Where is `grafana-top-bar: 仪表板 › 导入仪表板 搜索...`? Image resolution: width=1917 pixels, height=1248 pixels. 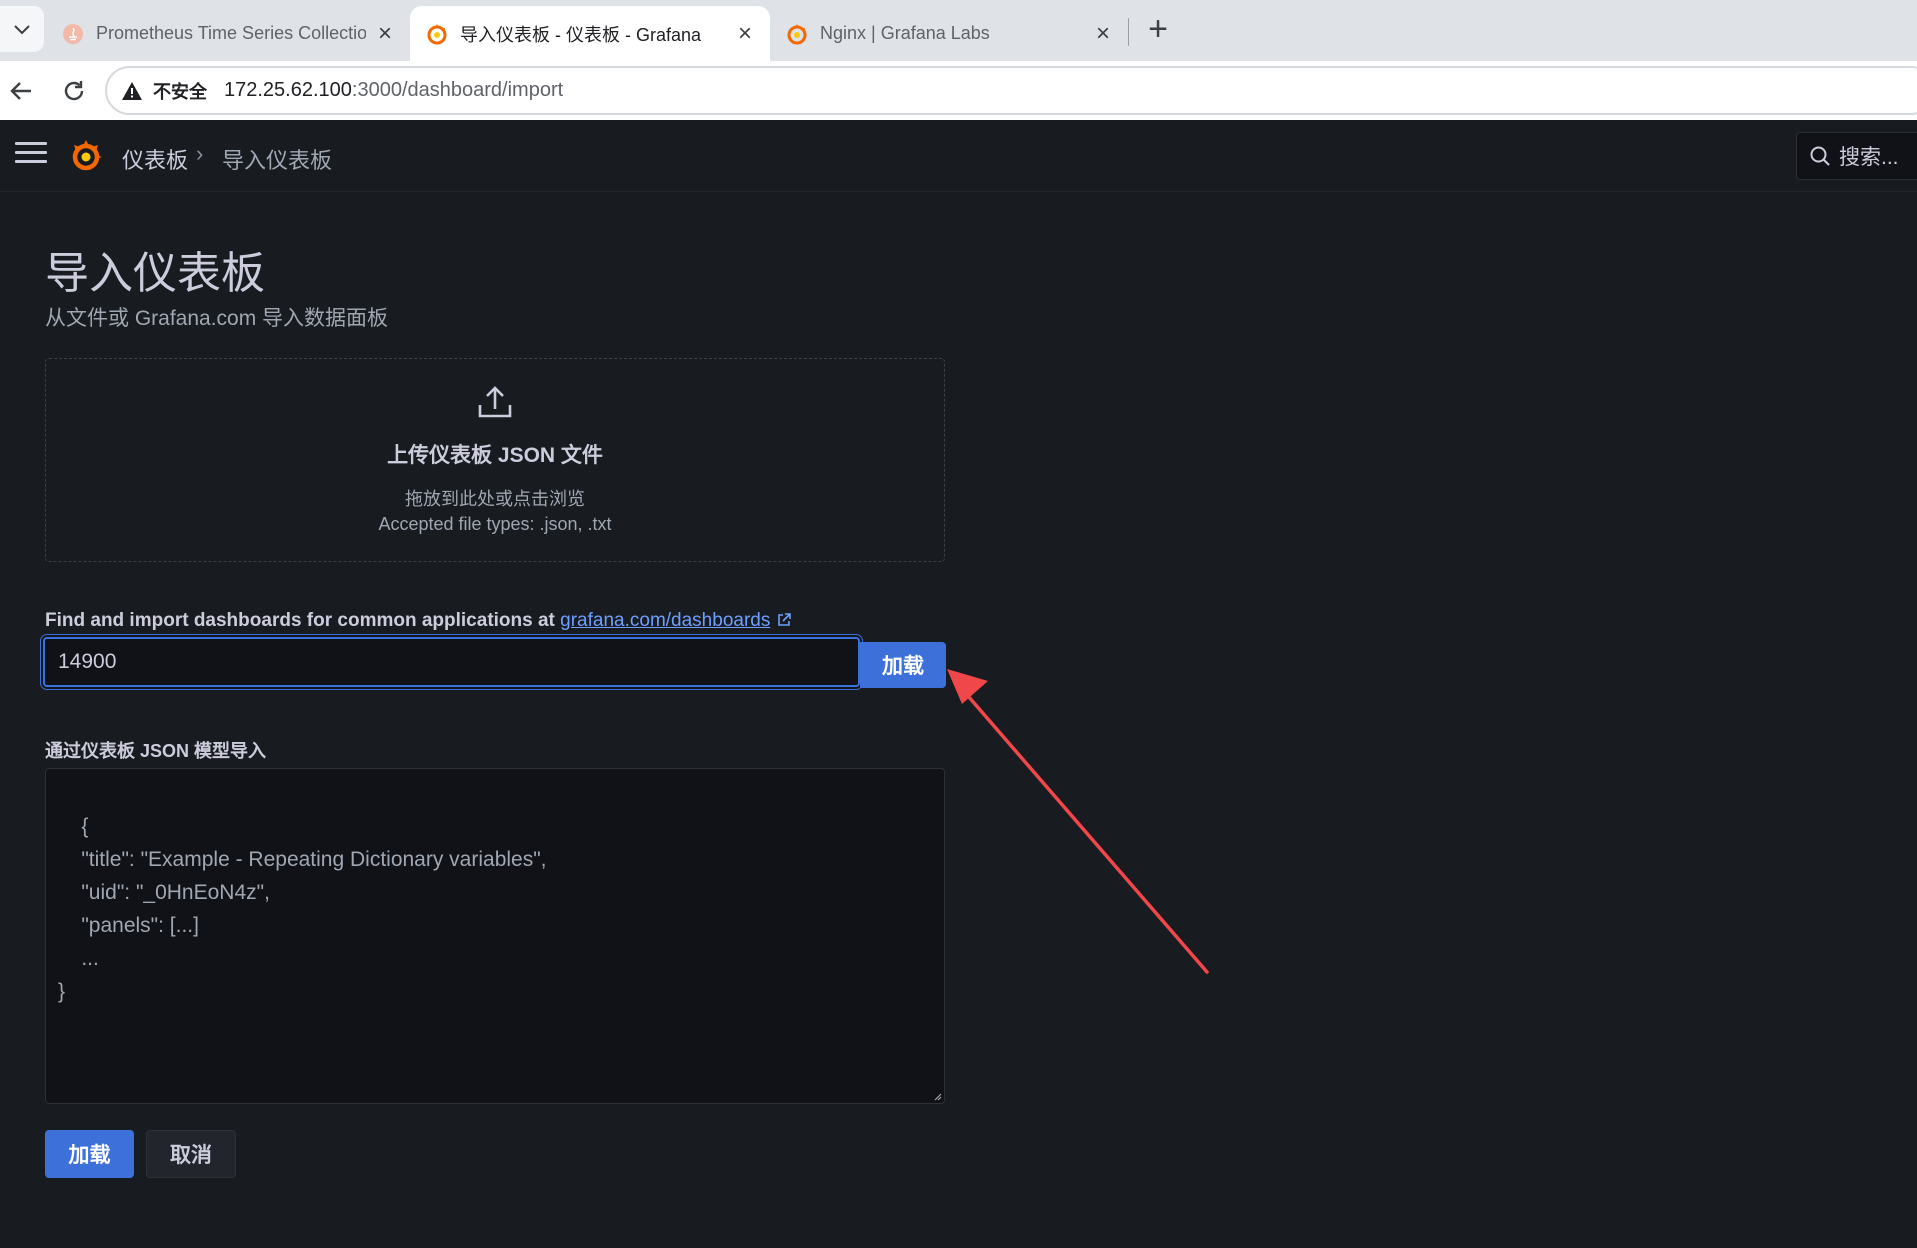 grafana-top-bar: 仪表板 › 导入仪表板 搜索... is located at coordinates (958, 156).